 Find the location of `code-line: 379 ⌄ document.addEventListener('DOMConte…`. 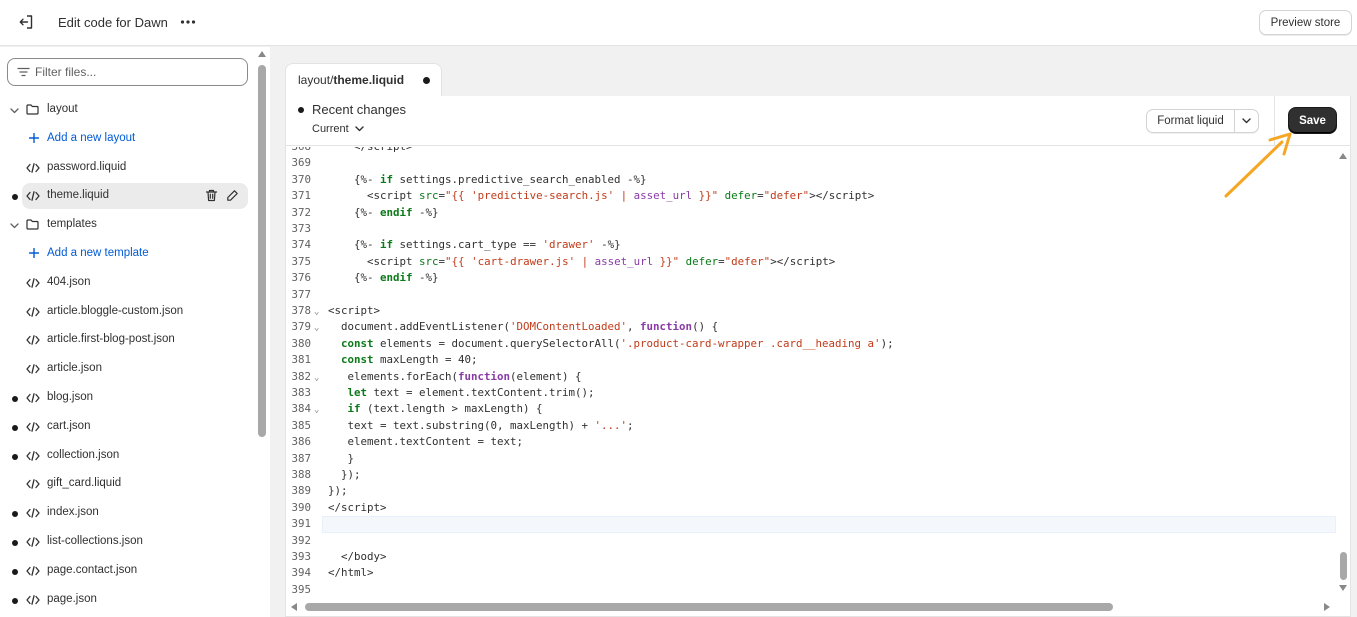

code-line: 379 ⌄ document.addEventListener('DOMConte… is located at coordinates (811, 327).